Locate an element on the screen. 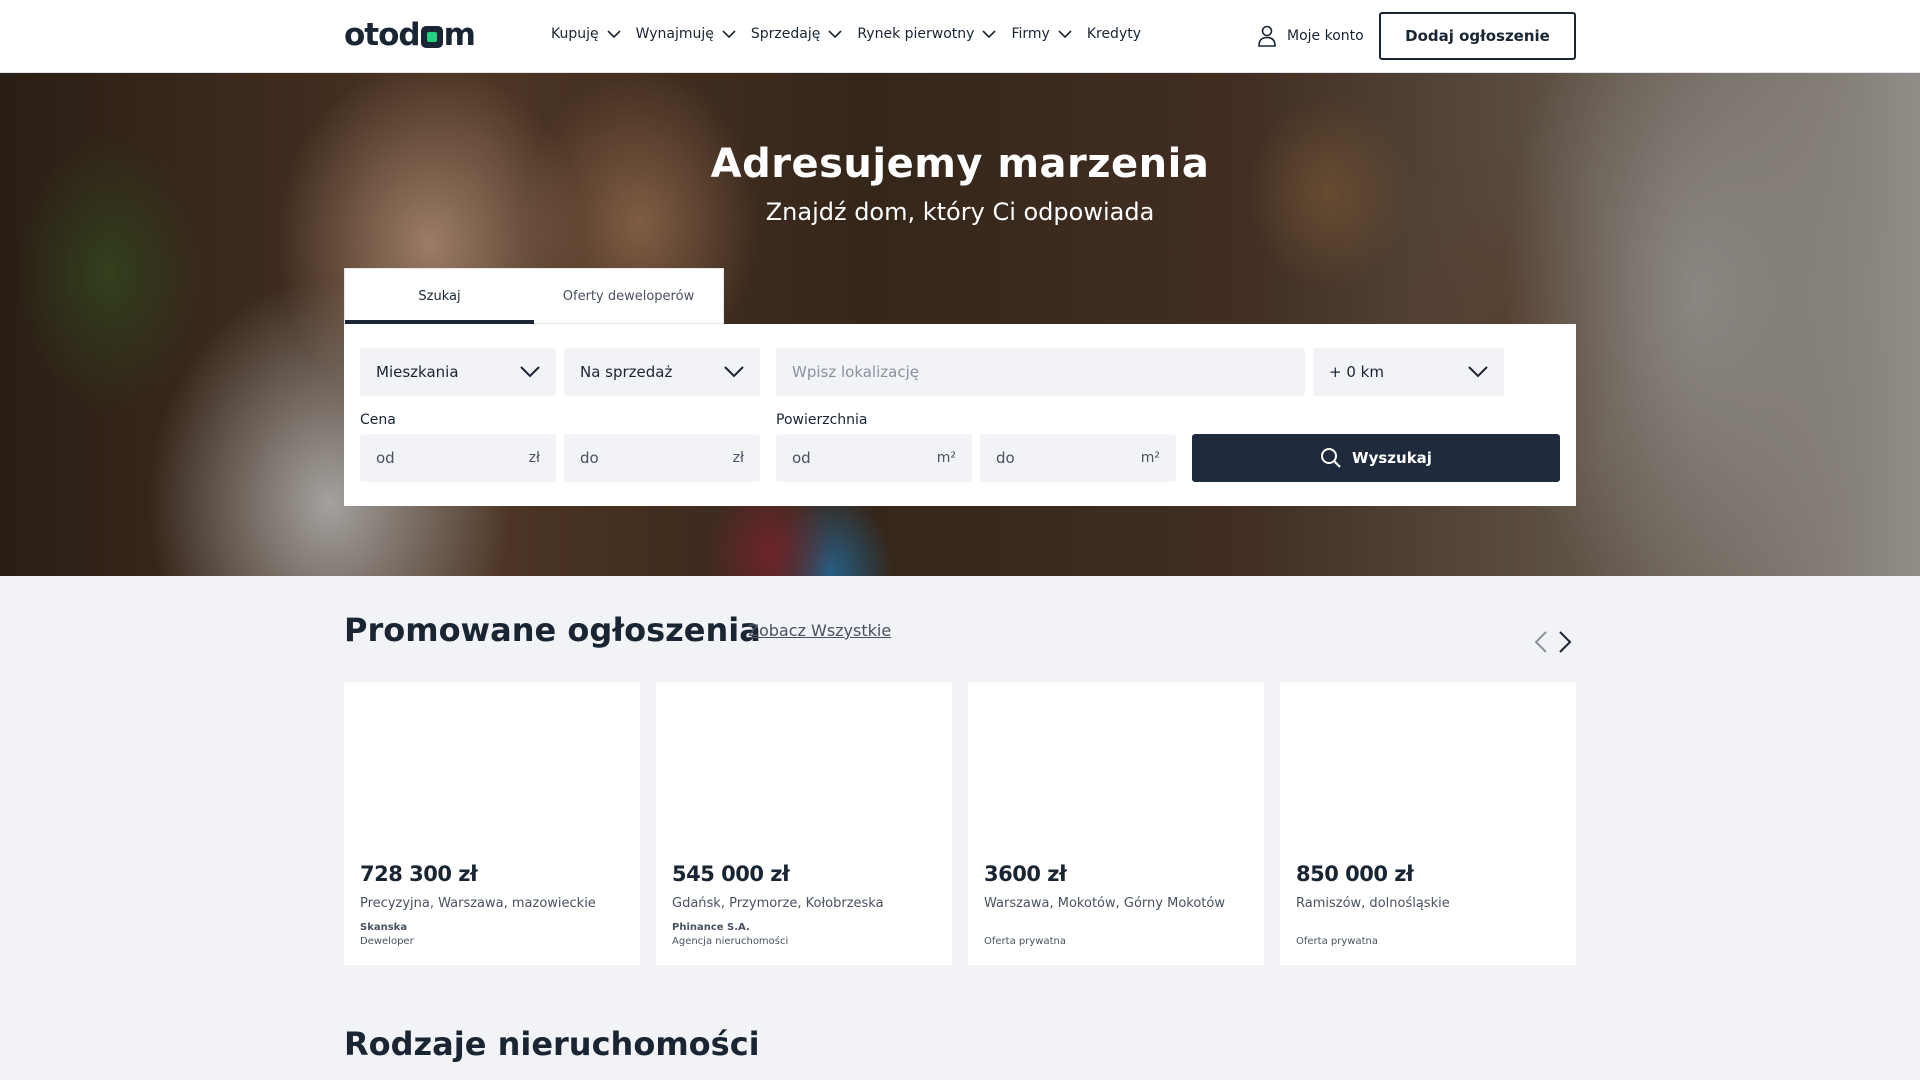  property-types-title: Rodzaje nieruchomości is located at coordinates (552, 1044).